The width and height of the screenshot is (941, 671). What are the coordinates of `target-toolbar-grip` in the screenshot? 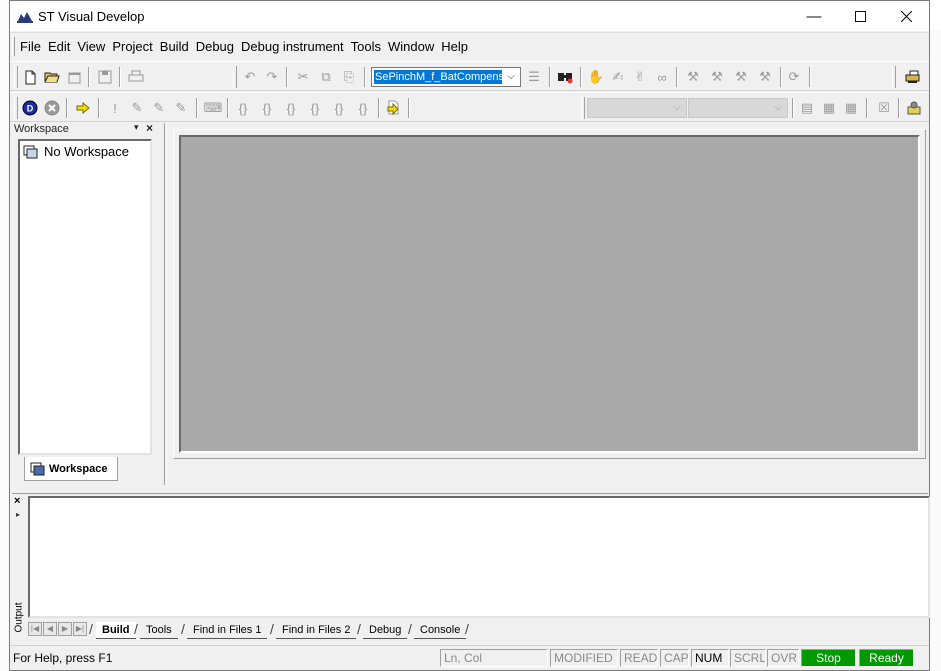 It's located at (583, 108).